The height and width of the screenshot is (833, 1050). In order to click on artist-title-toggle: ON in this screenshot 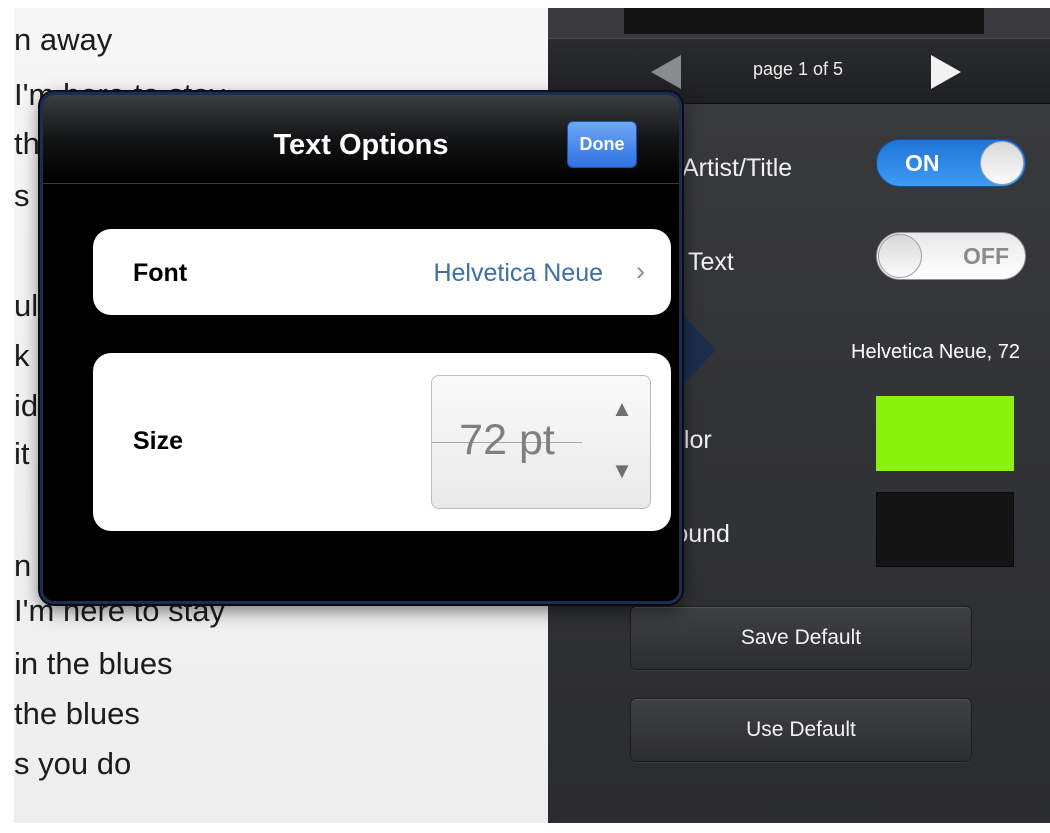, I will do `click(951, 163)`.